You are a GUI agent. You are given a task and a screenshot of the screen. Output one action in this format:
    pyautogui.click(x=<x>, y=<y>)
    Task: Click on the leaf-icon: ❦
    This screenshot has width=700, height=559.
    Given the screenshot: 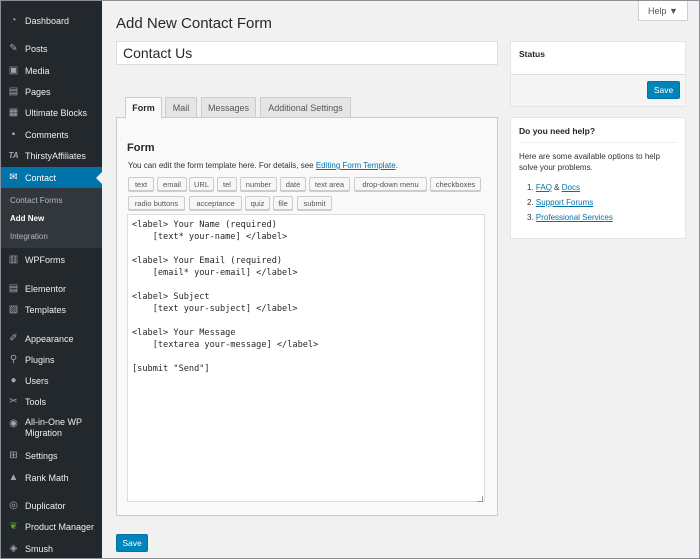 What is the action you would take?
    pyautogui.click(x=13, y=526)
    